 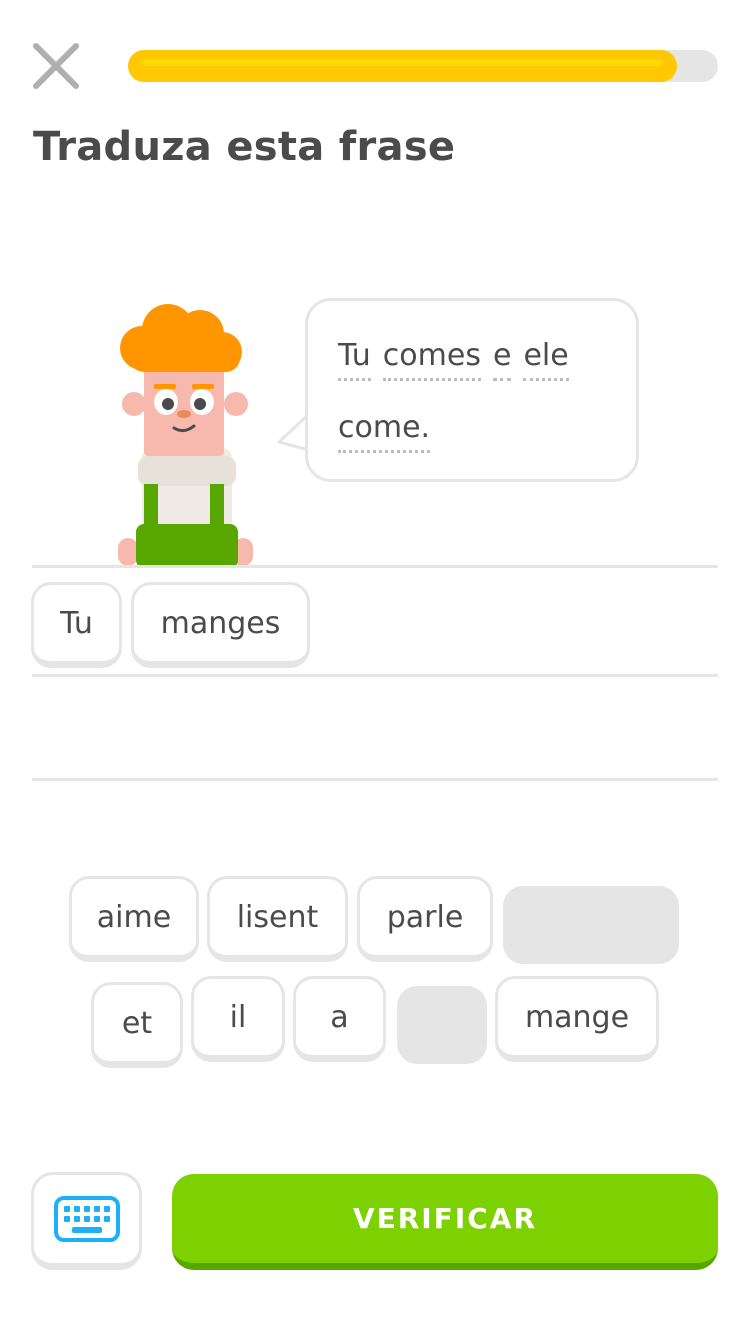 What do you see at coordinates (445, 1222) in the screenshot?
I see `verify-button: VERIFICAR` at bounding box center [445, 1222].